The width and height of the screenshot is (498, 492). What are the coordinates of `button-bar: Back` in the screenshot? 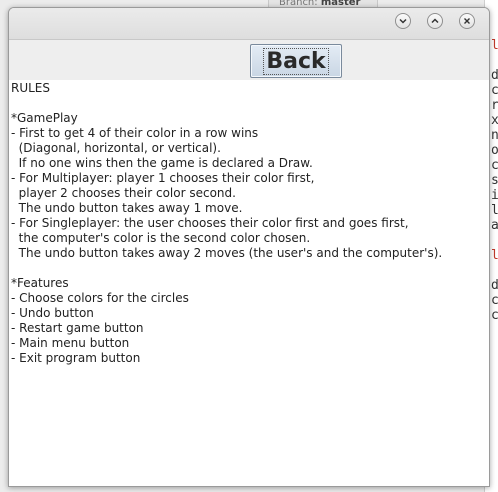 It's located at (249, 60).